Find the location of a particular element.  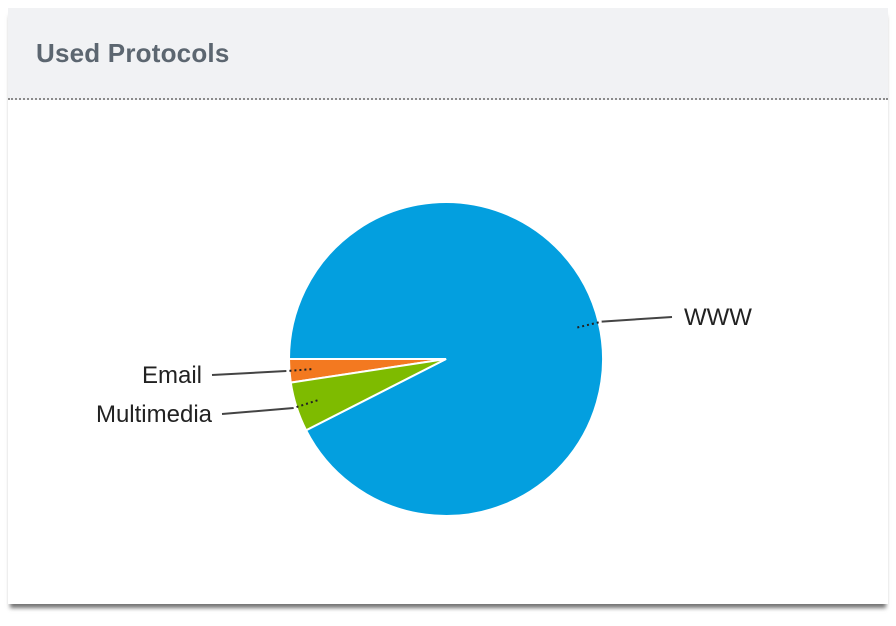

leader-line-www is located at coordinates (637, 319).